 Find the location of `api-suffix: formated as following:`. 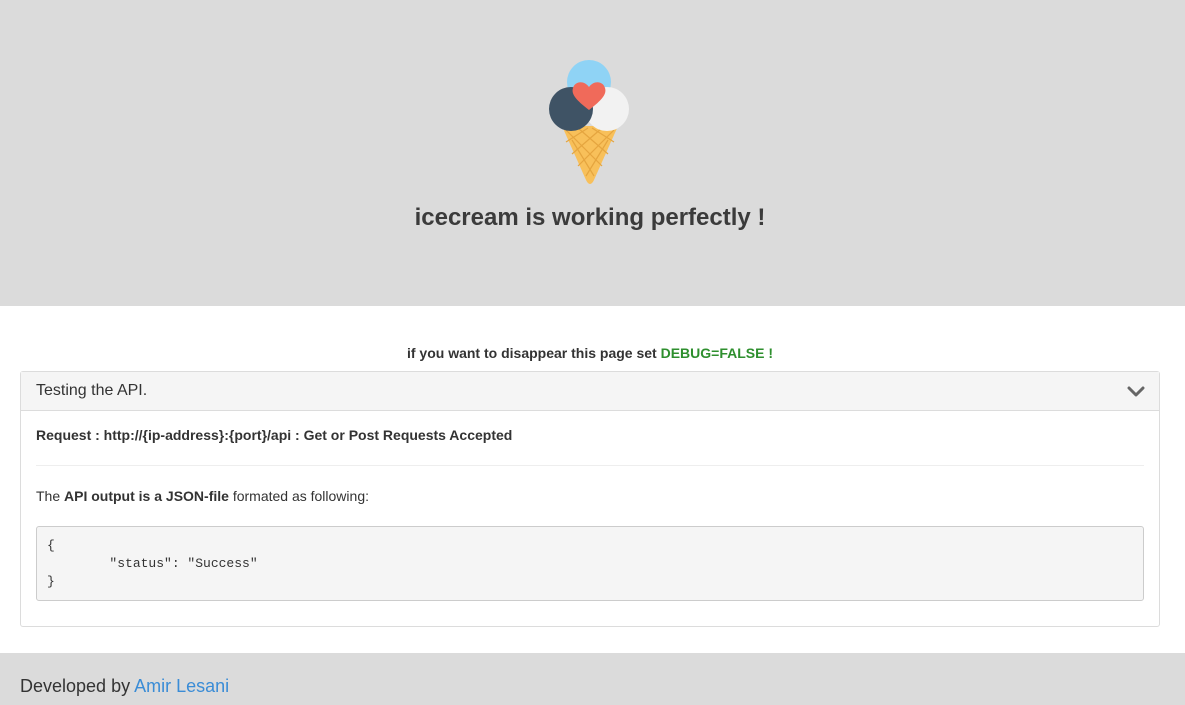

api-suffix: formated as following: is located at coordinates (300, 496).